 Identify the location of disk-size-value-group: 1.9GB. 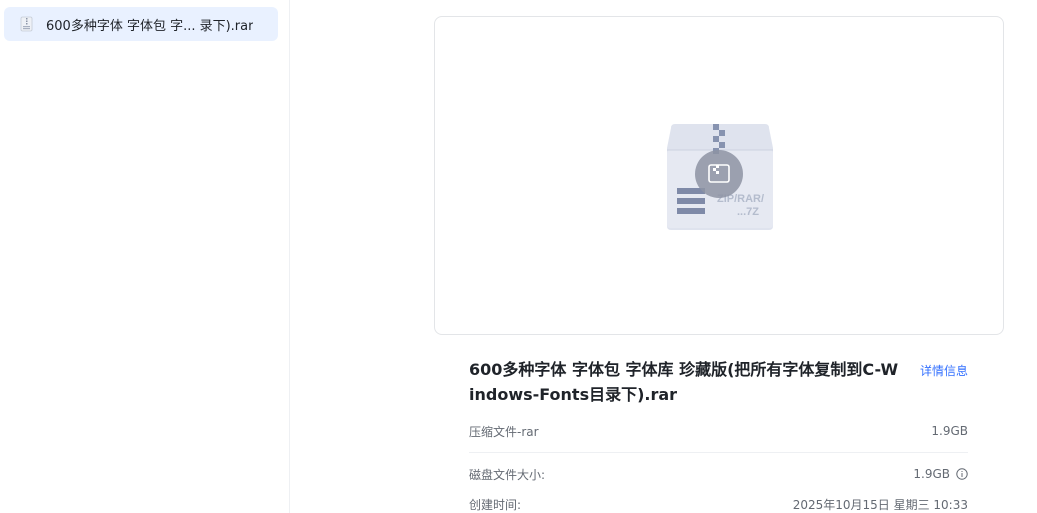
(940, 474).